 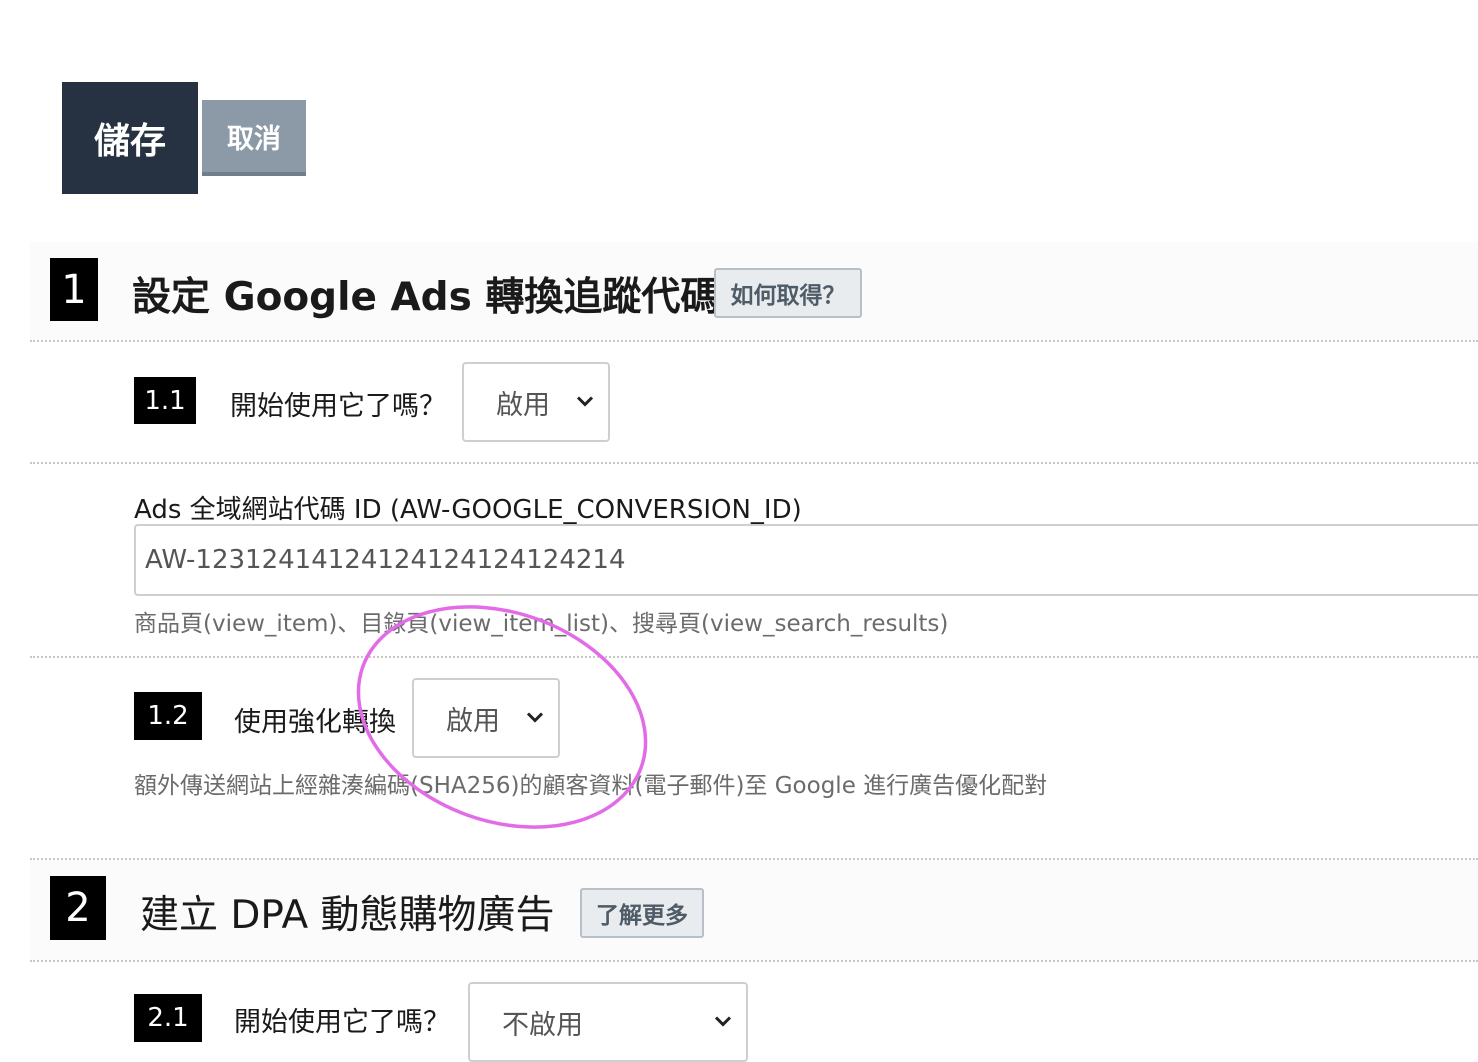 What do you see at coordinates (473, 721) in the screenshot?
I see `item-1-2-select-value: 啟用` at bounding box center [473, 721].